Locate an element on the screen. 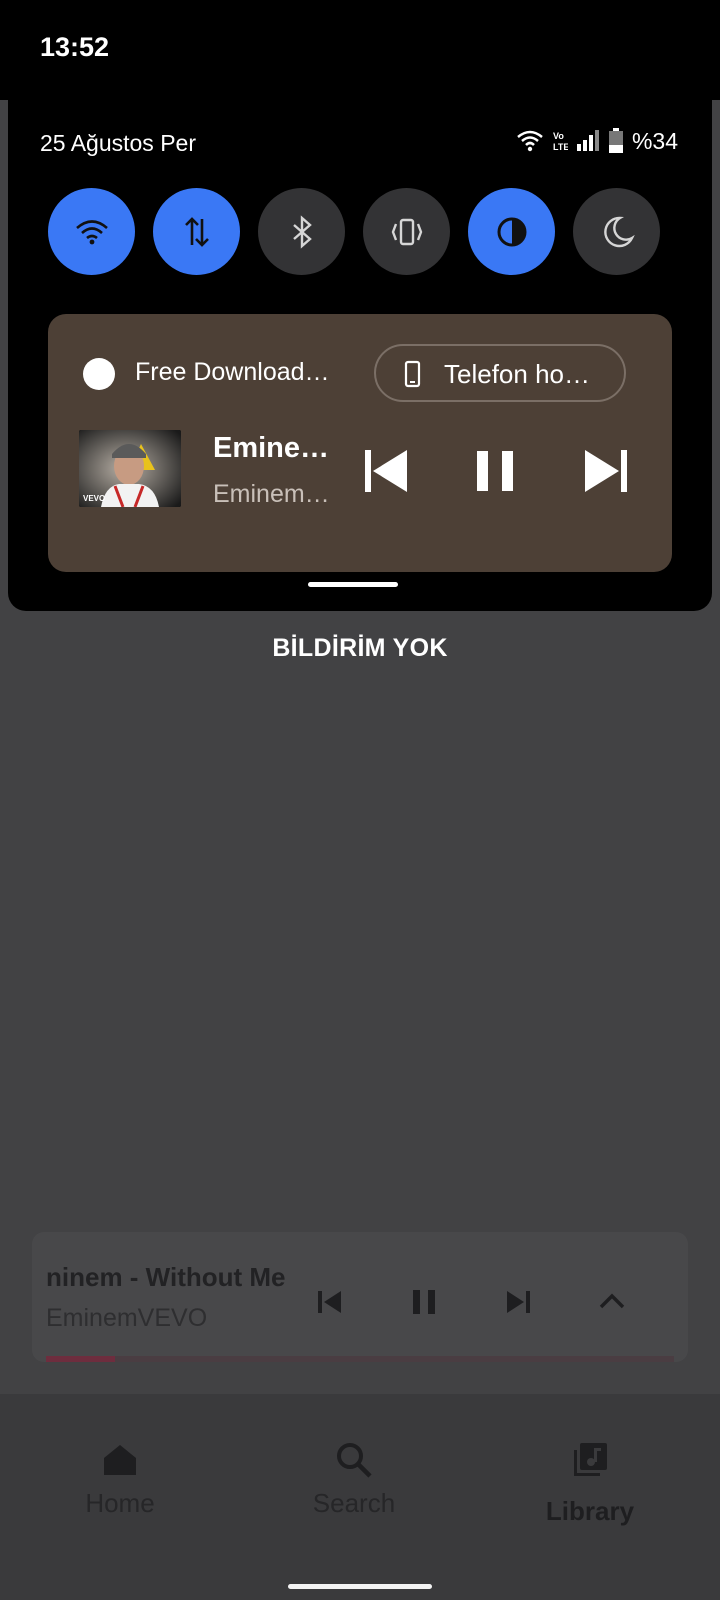  system-icons: Vo LTE %34 is located at coordinates (597, 141).